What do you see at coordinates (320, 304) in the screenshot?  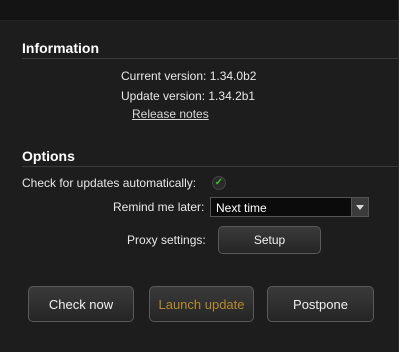 I see `postpone-button: Postpone` at bounding box center [320, 304].